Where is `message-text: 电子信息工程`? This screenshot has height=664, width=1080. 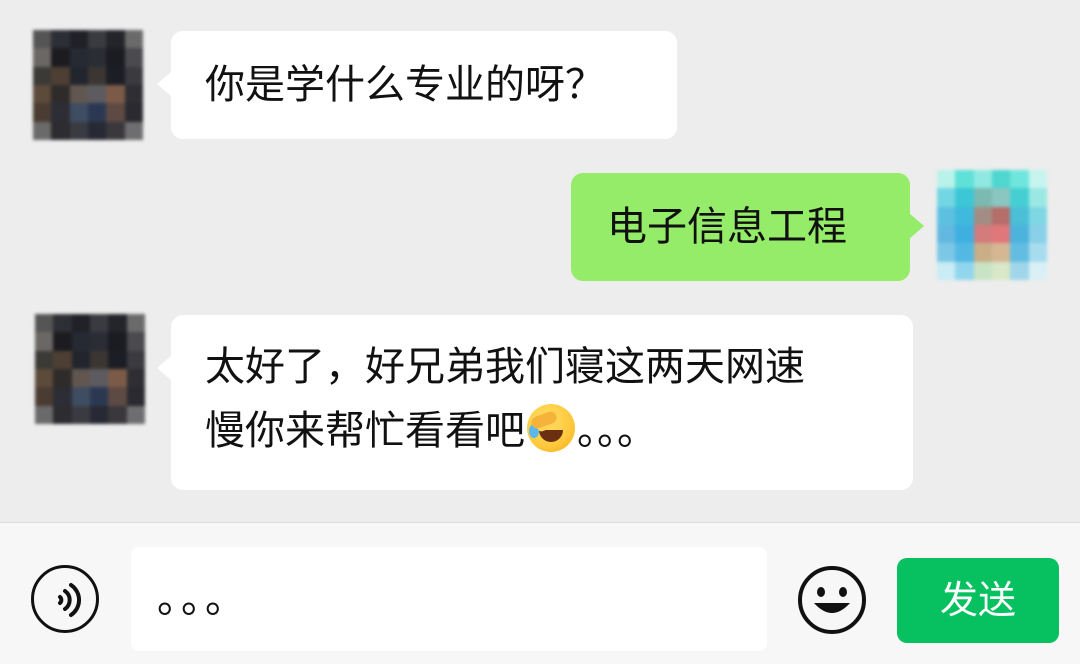 message-text: 电子信息工程 is located at coordinates (727, 227).